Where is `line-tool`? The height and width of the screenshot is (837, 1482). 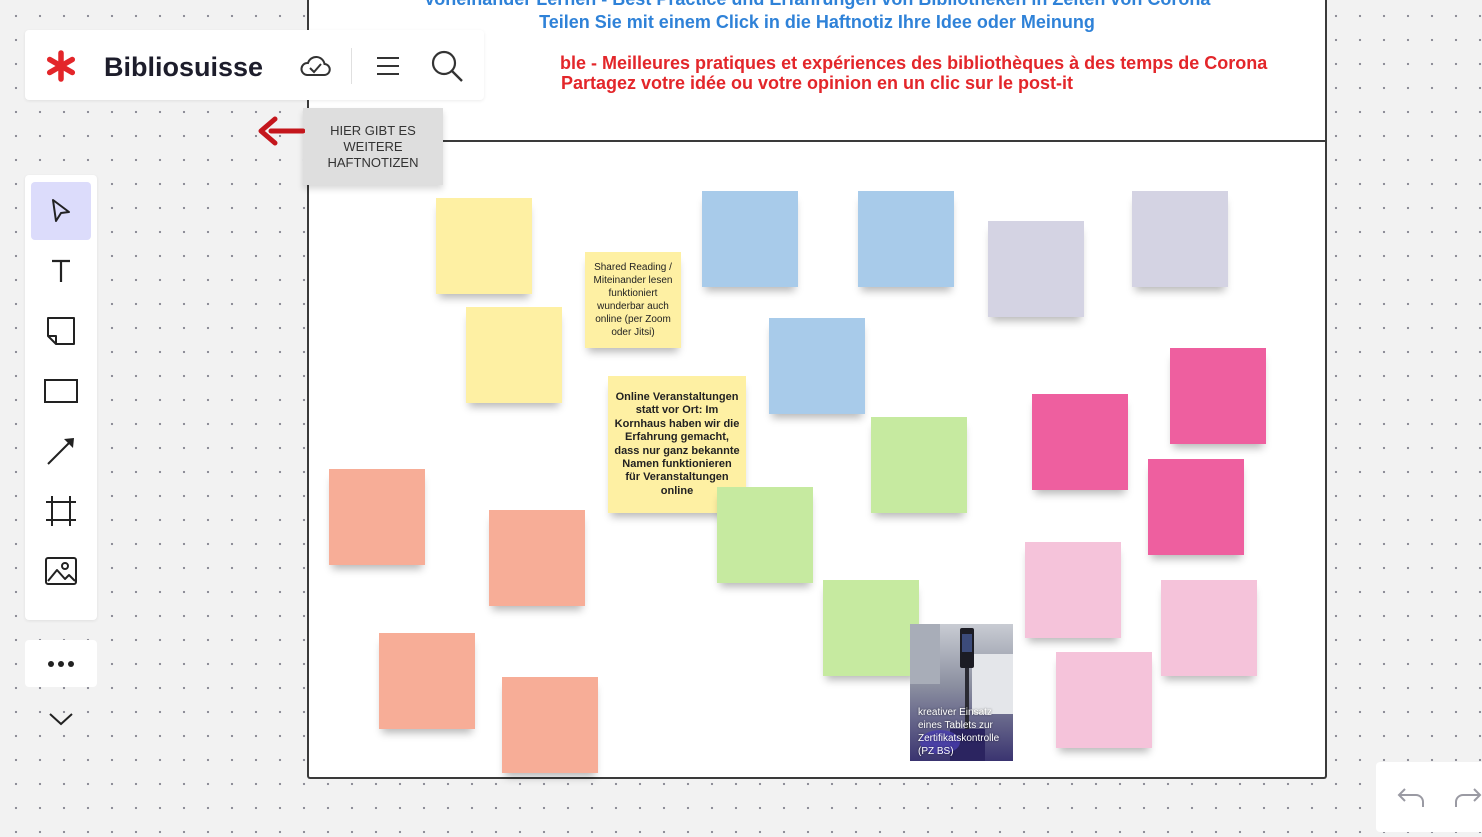
line-tool is located at coordinates (61, 451).